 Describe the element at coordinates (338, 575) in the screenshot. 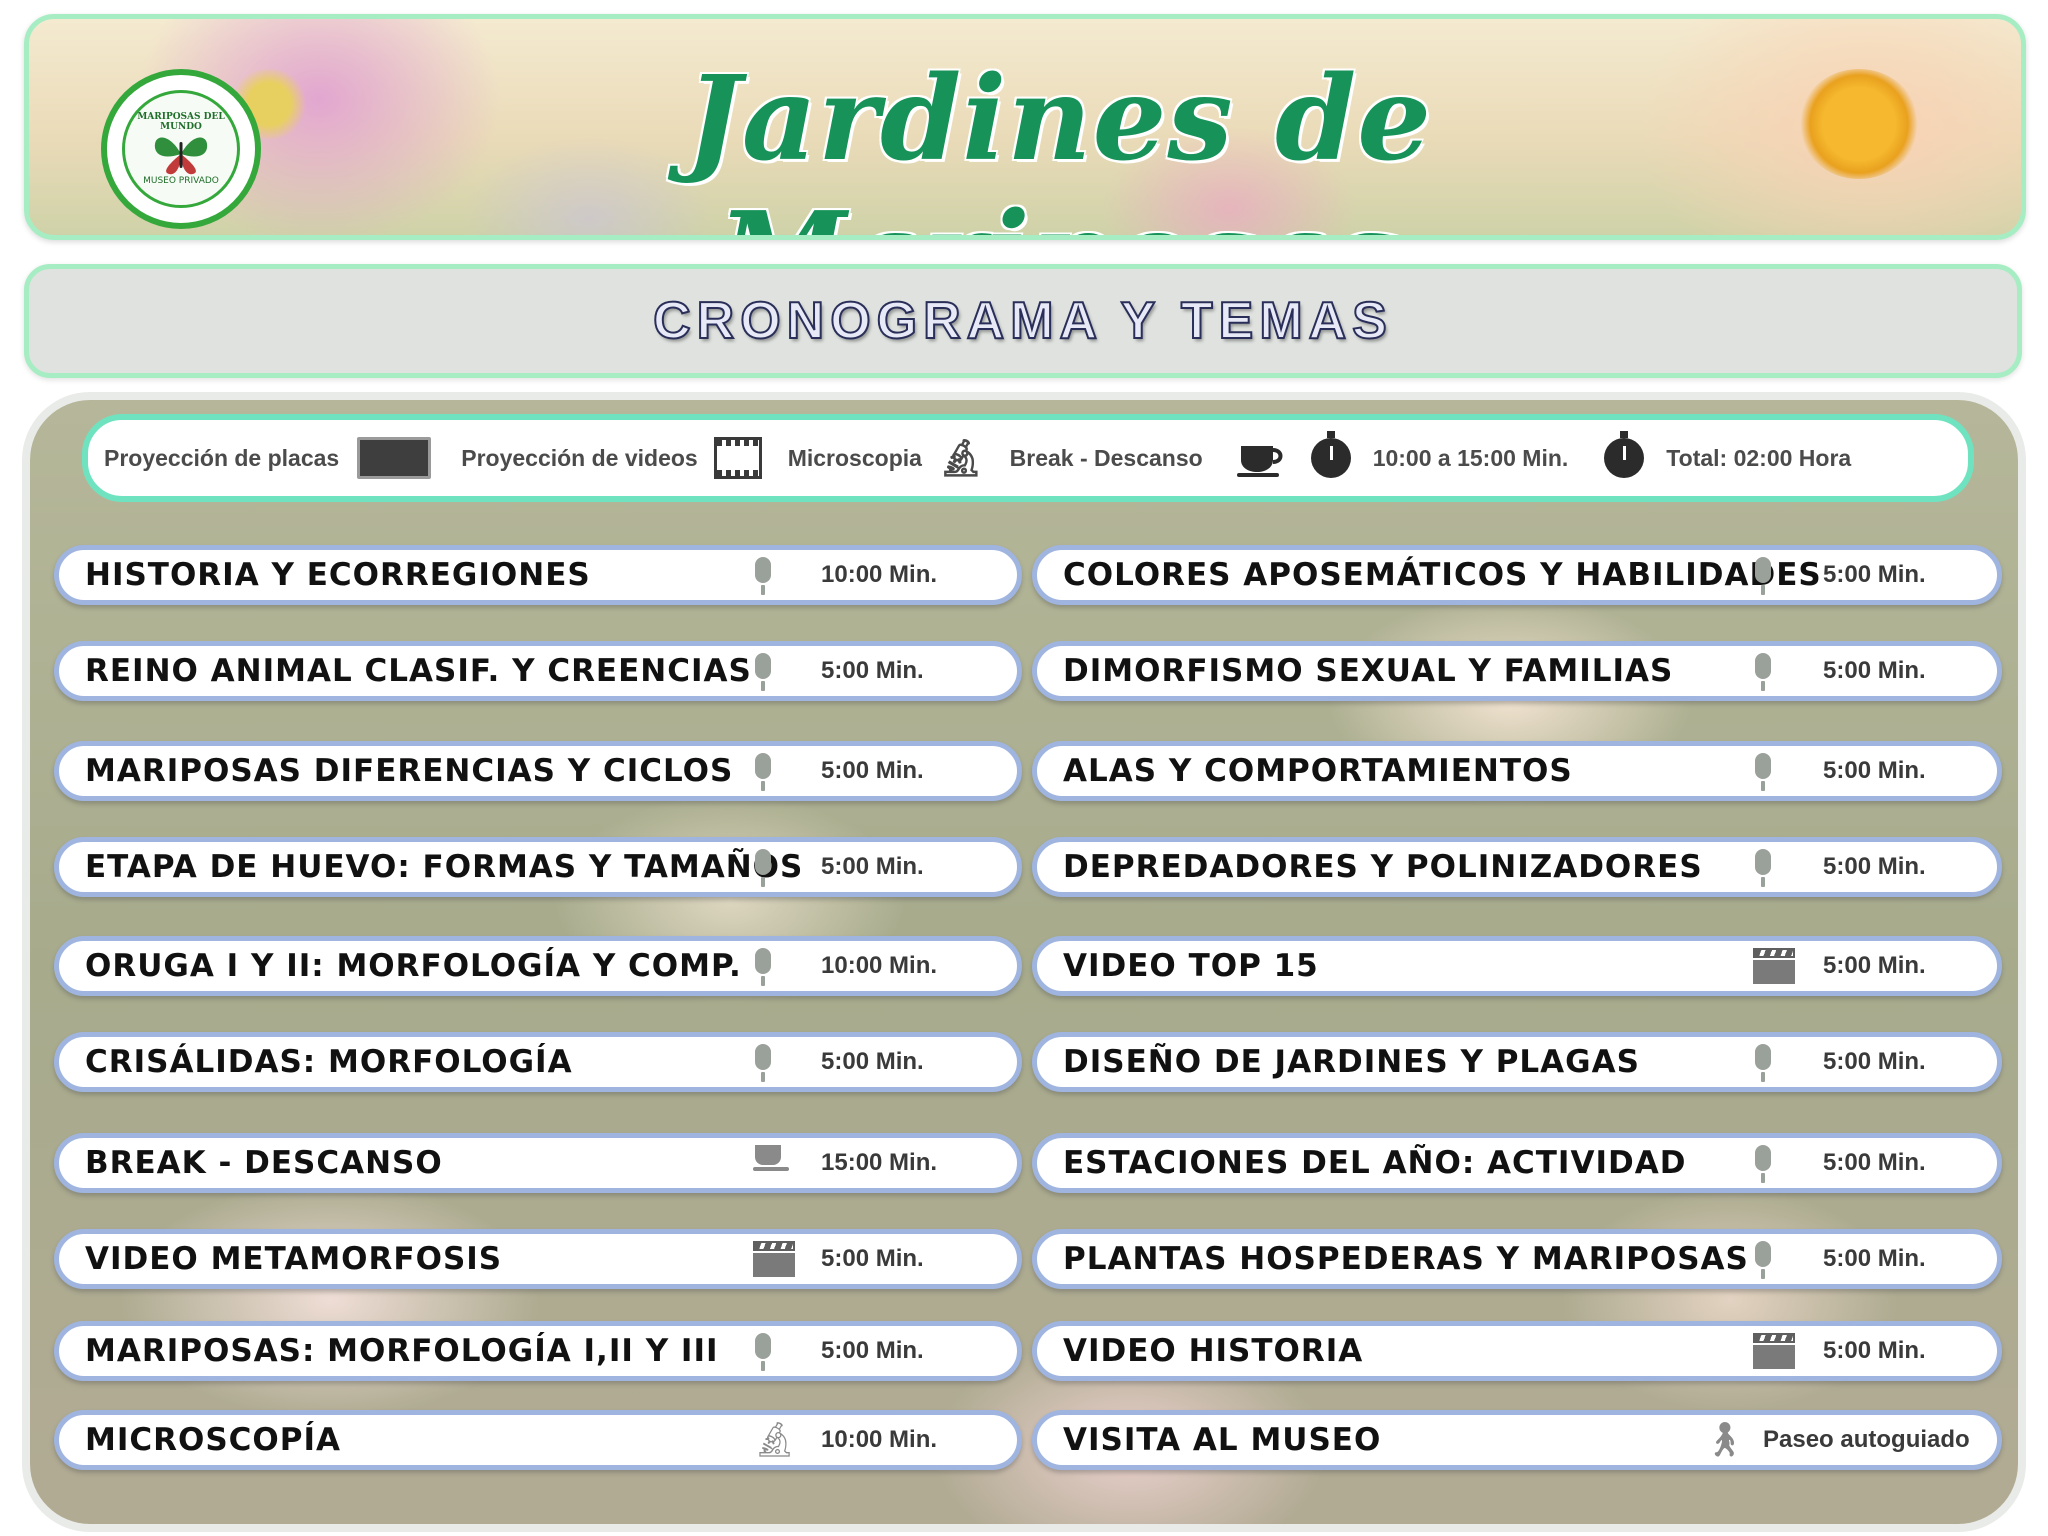

I see `topic-label: HISTORIA Y ECORREGIONES` at that location.